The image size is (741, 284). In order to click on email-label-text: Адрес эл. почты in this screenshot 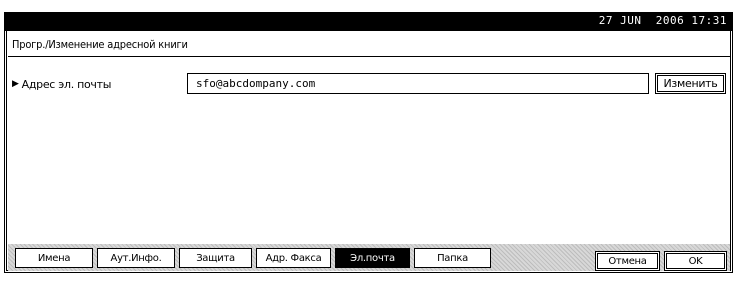, I will do `click(66, 84)`.